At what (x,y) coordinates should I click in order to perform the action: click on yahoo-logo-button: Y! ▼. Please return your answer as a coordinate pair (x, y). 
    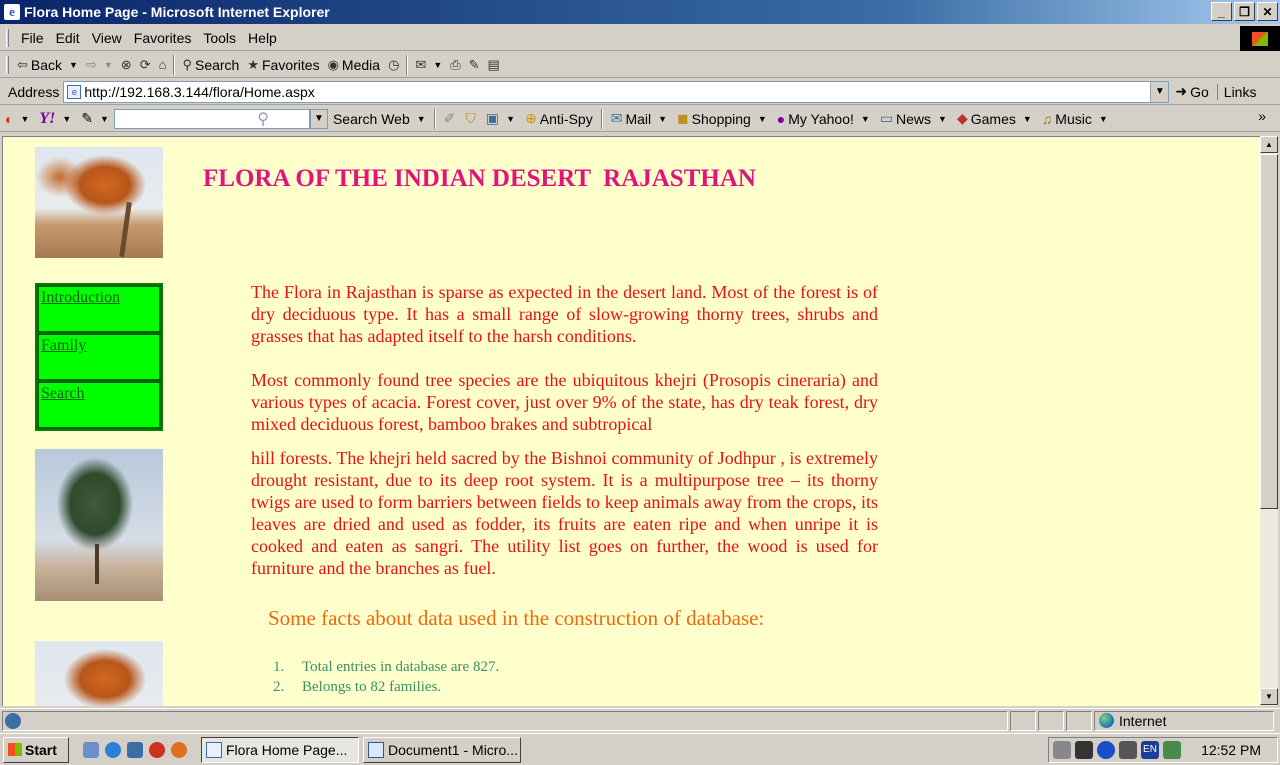
    Looking at the image, I should click on (55, 119).